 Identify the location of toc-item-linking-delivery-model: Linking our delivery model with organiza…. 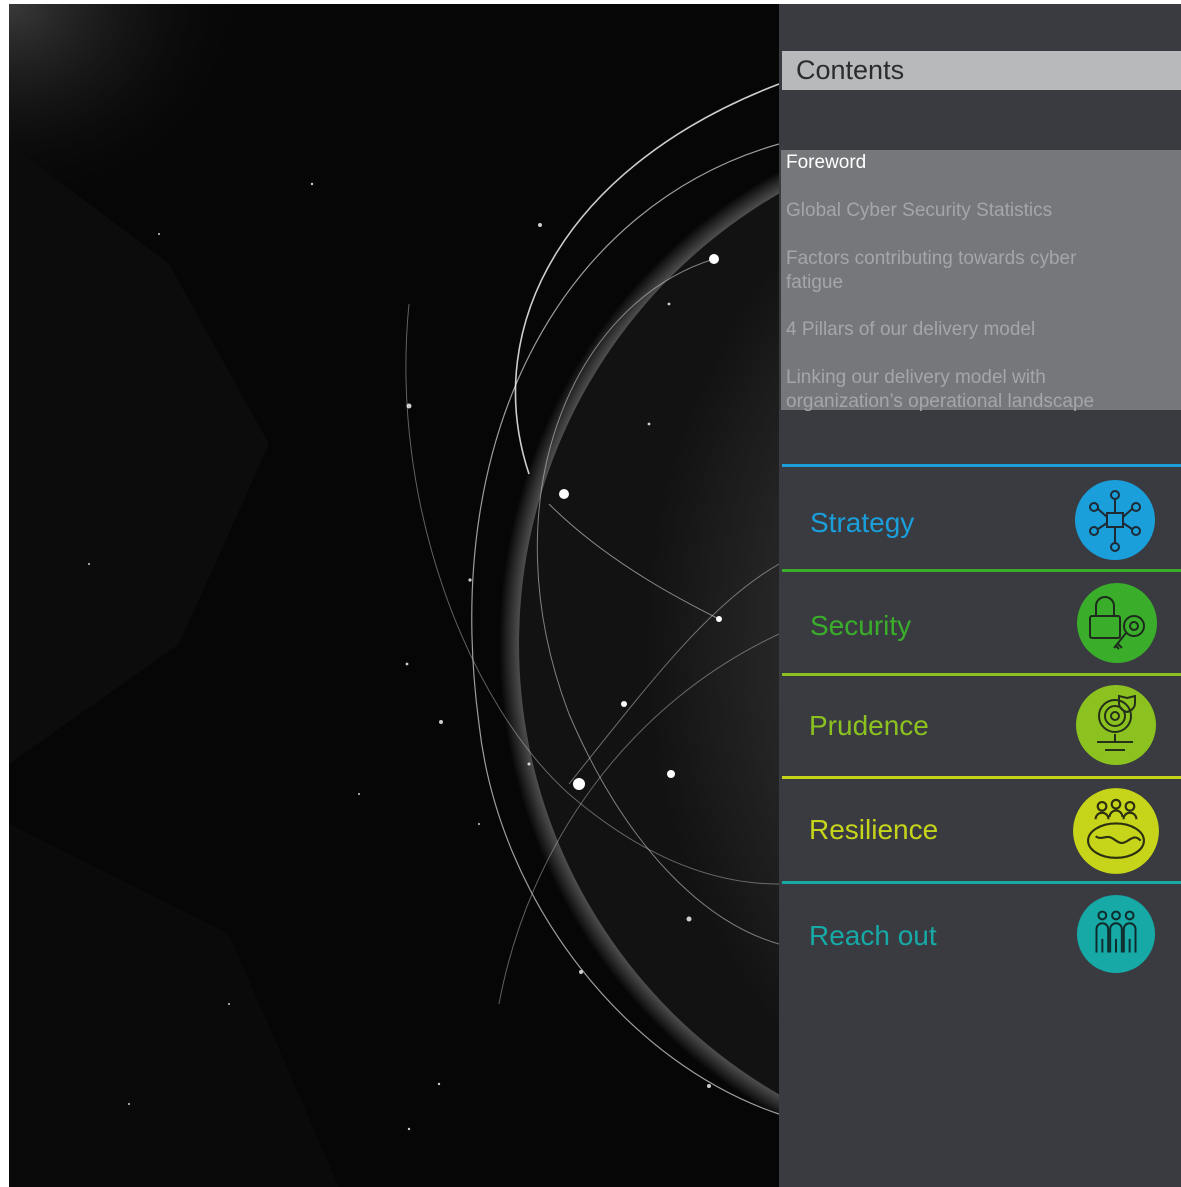
(956, 390).